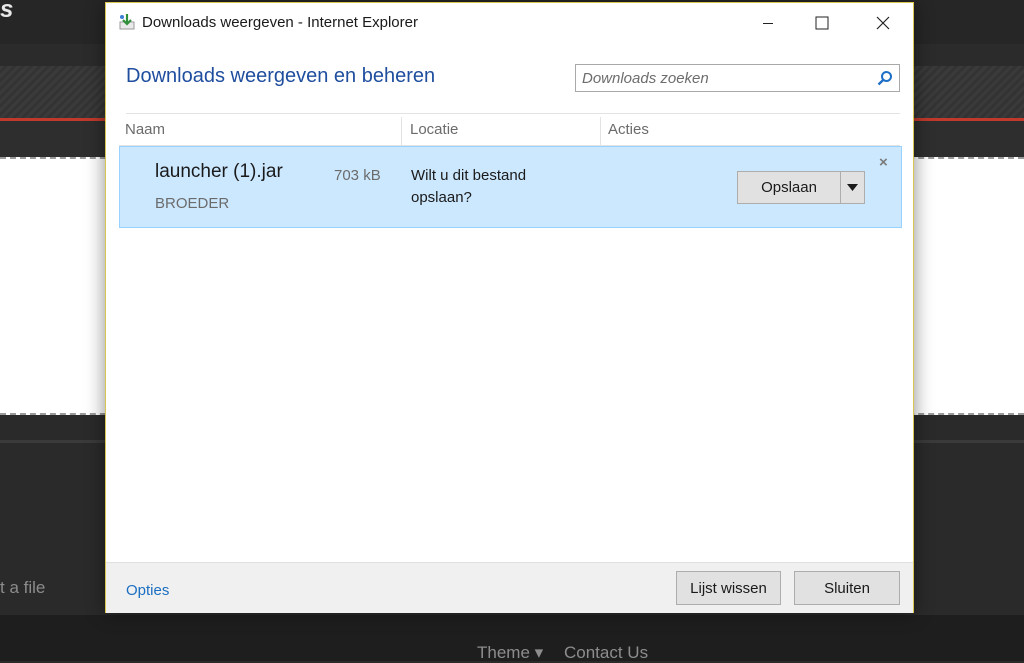 This screenshot has width=1024, height=663. What do you see at coordinates (145, 134) in the screenshot?
I see `column-header-naam: Naam` at bounding box center [145, 134].